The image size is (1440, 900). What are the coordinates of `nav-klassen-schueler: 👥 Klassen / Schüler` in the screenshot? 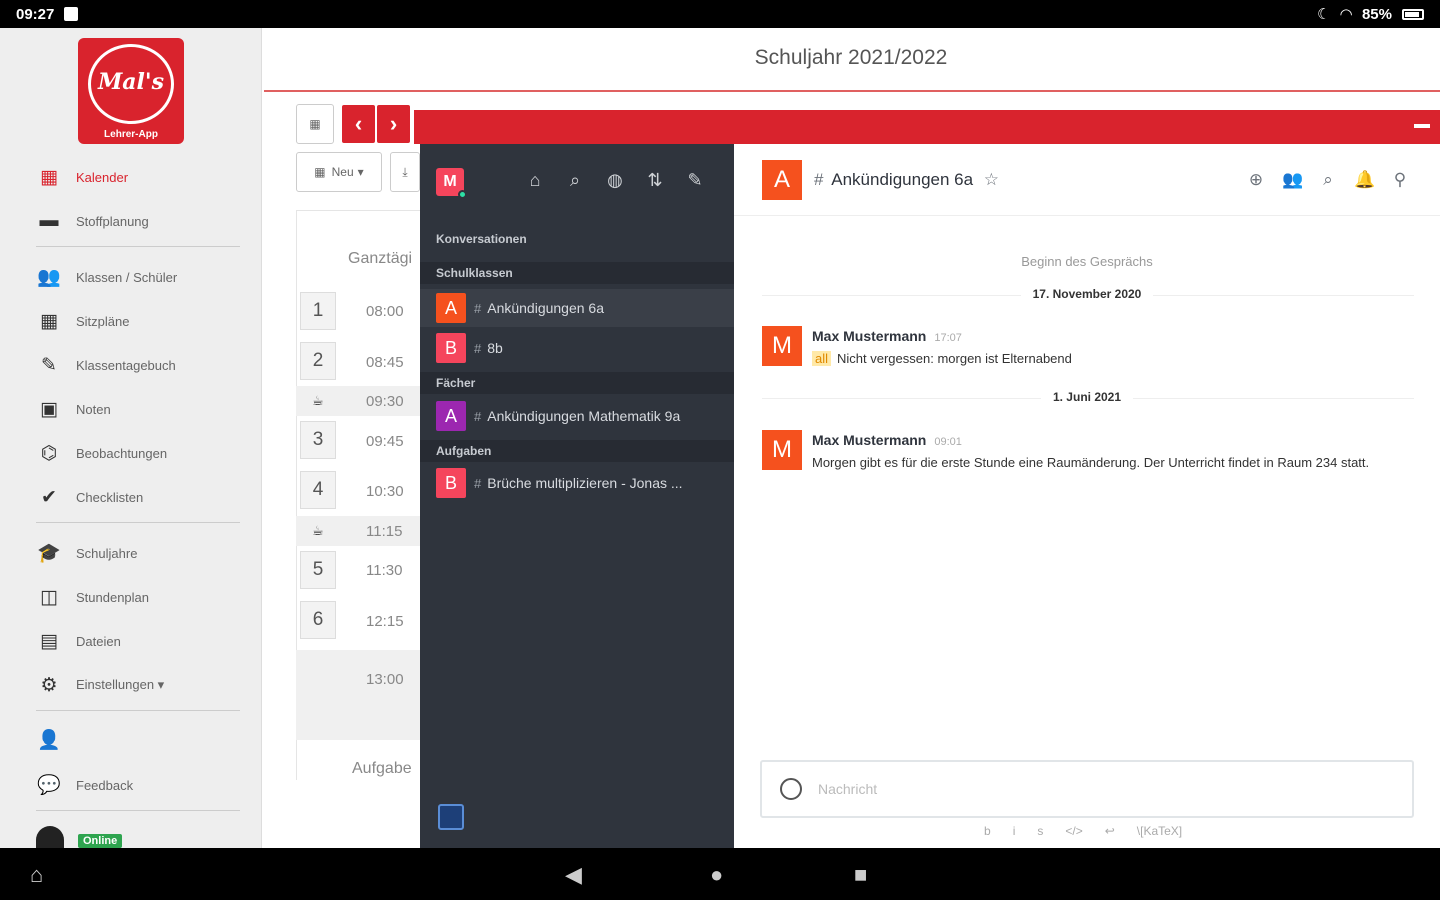 It's located at (141, 277).